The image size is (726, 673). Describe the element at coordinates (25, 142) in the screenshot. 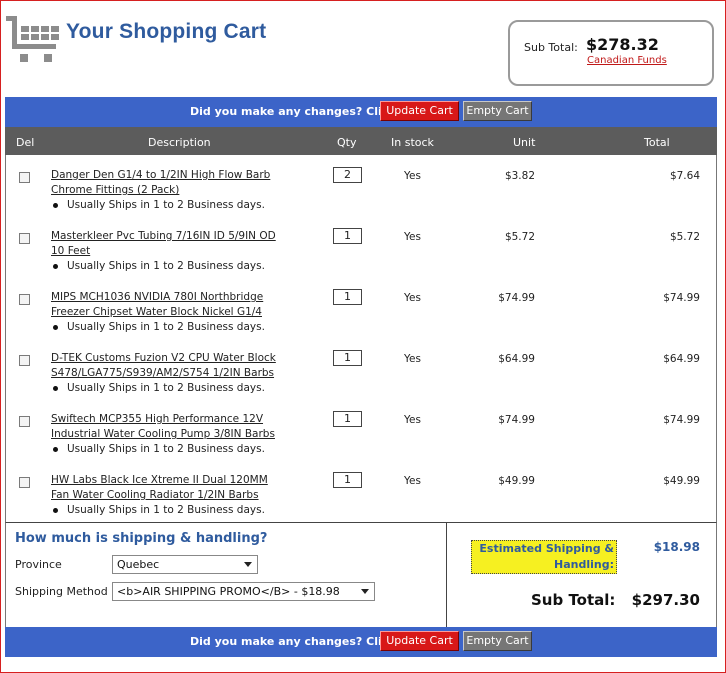

I see `header-del: Del` at that location.